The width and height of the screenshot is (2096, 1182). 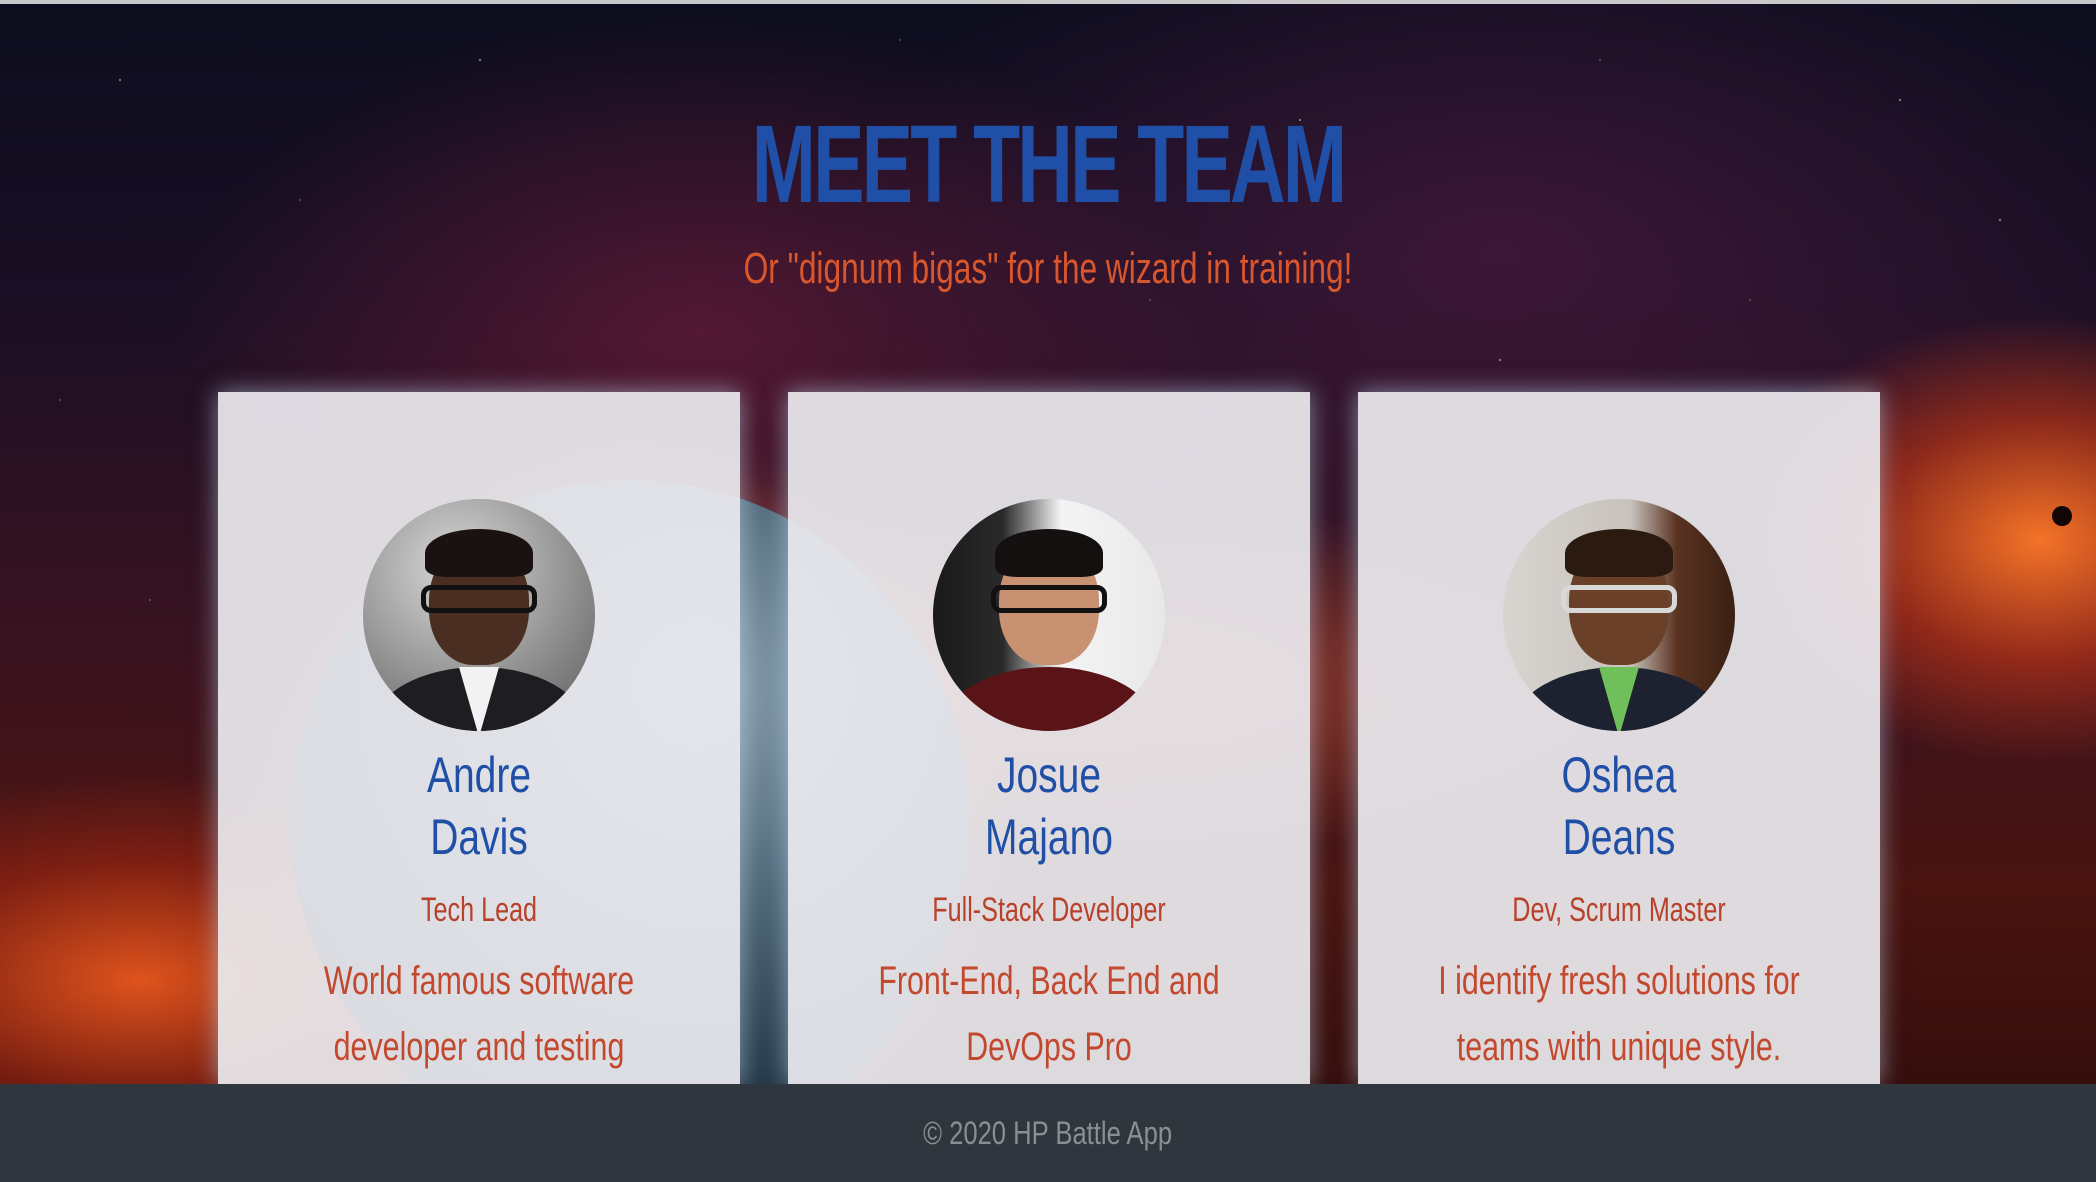 What do you see at coordinates (1049, 910) in the screenshot?
I see `member-role: Full-Stack Developer` at bounding box center [1049, 910].